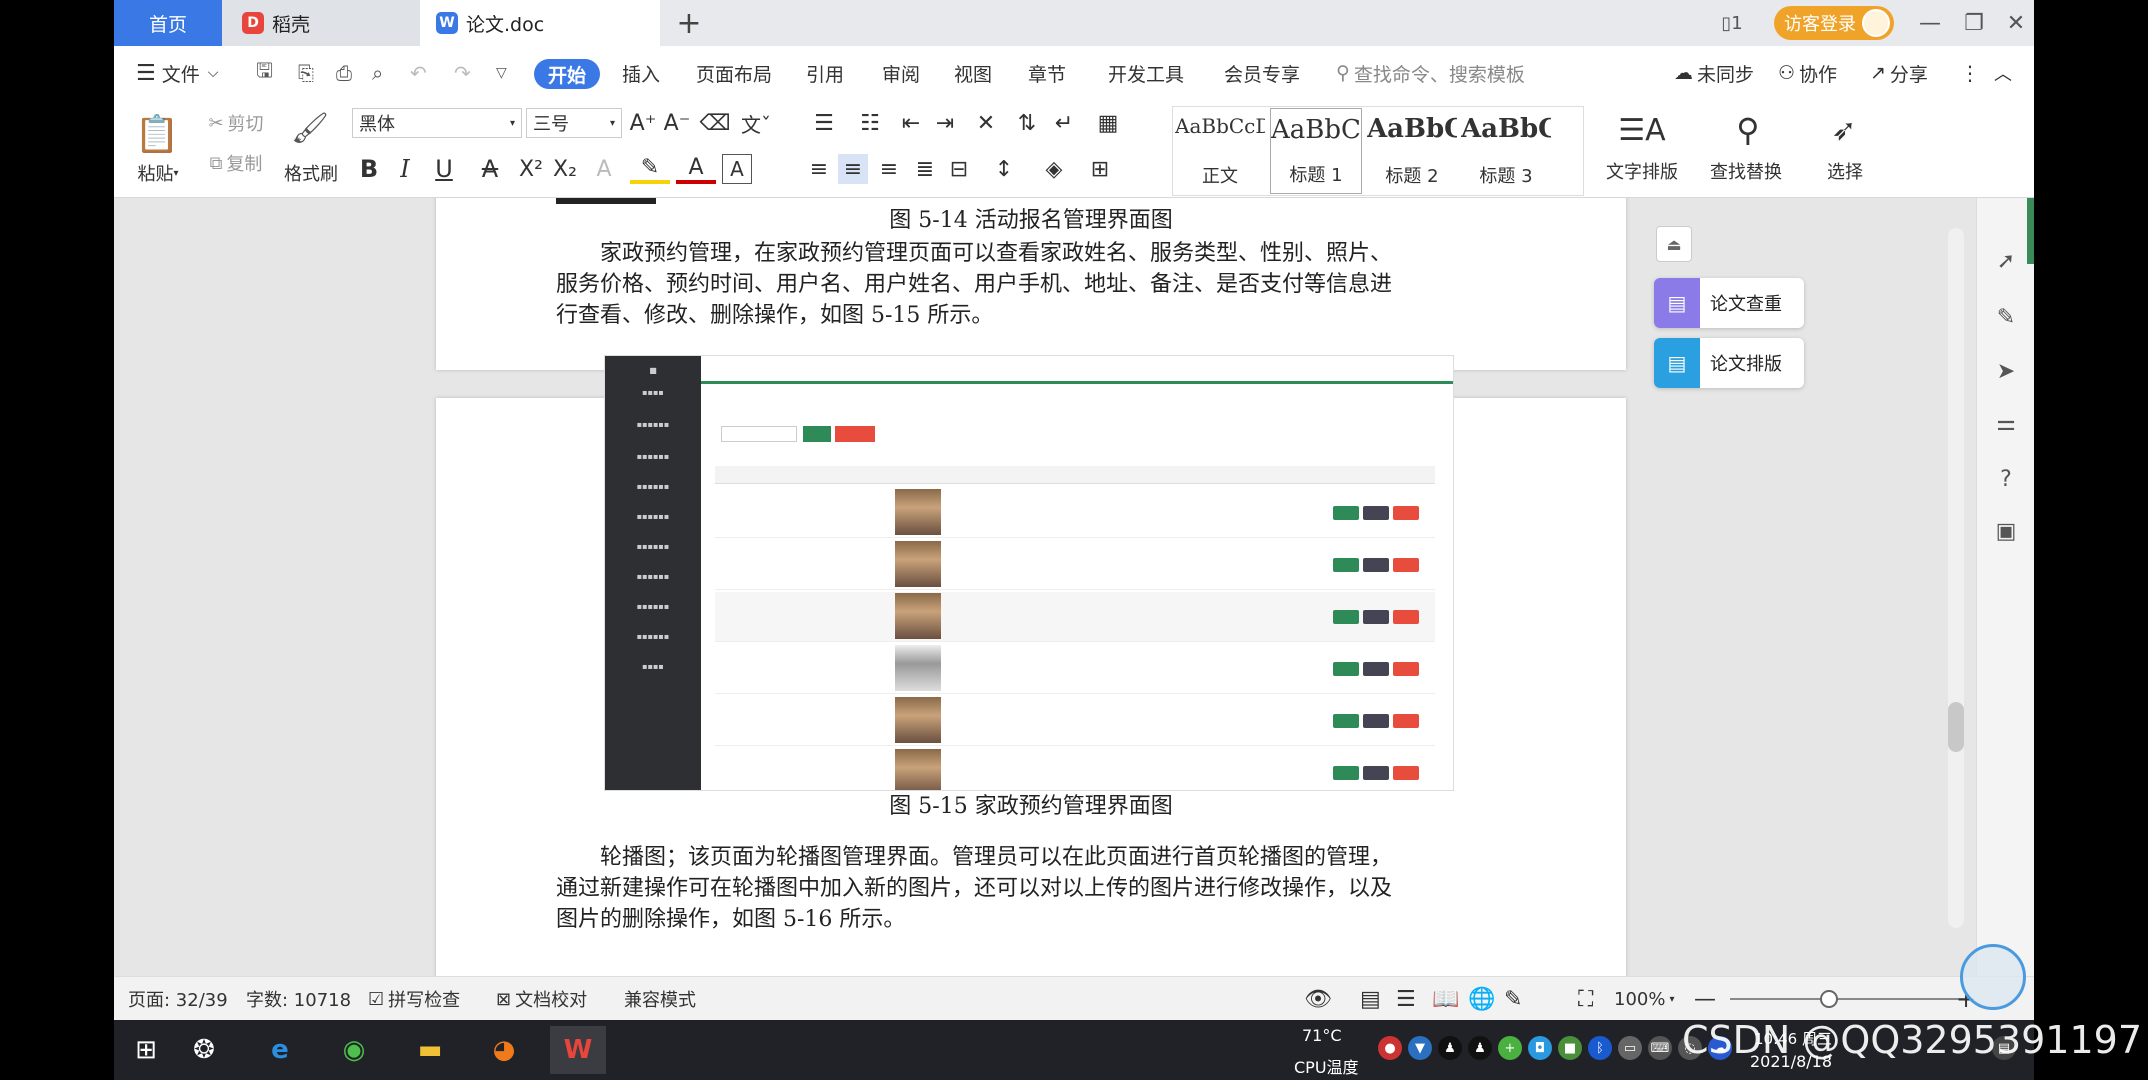 The height and width of the screenshot is (1080, 2148). What do you see at coordinates (1748, 130) in the screenshot?
I see `magnifier-icon: ⚲` at bounding box center [1748, 130].